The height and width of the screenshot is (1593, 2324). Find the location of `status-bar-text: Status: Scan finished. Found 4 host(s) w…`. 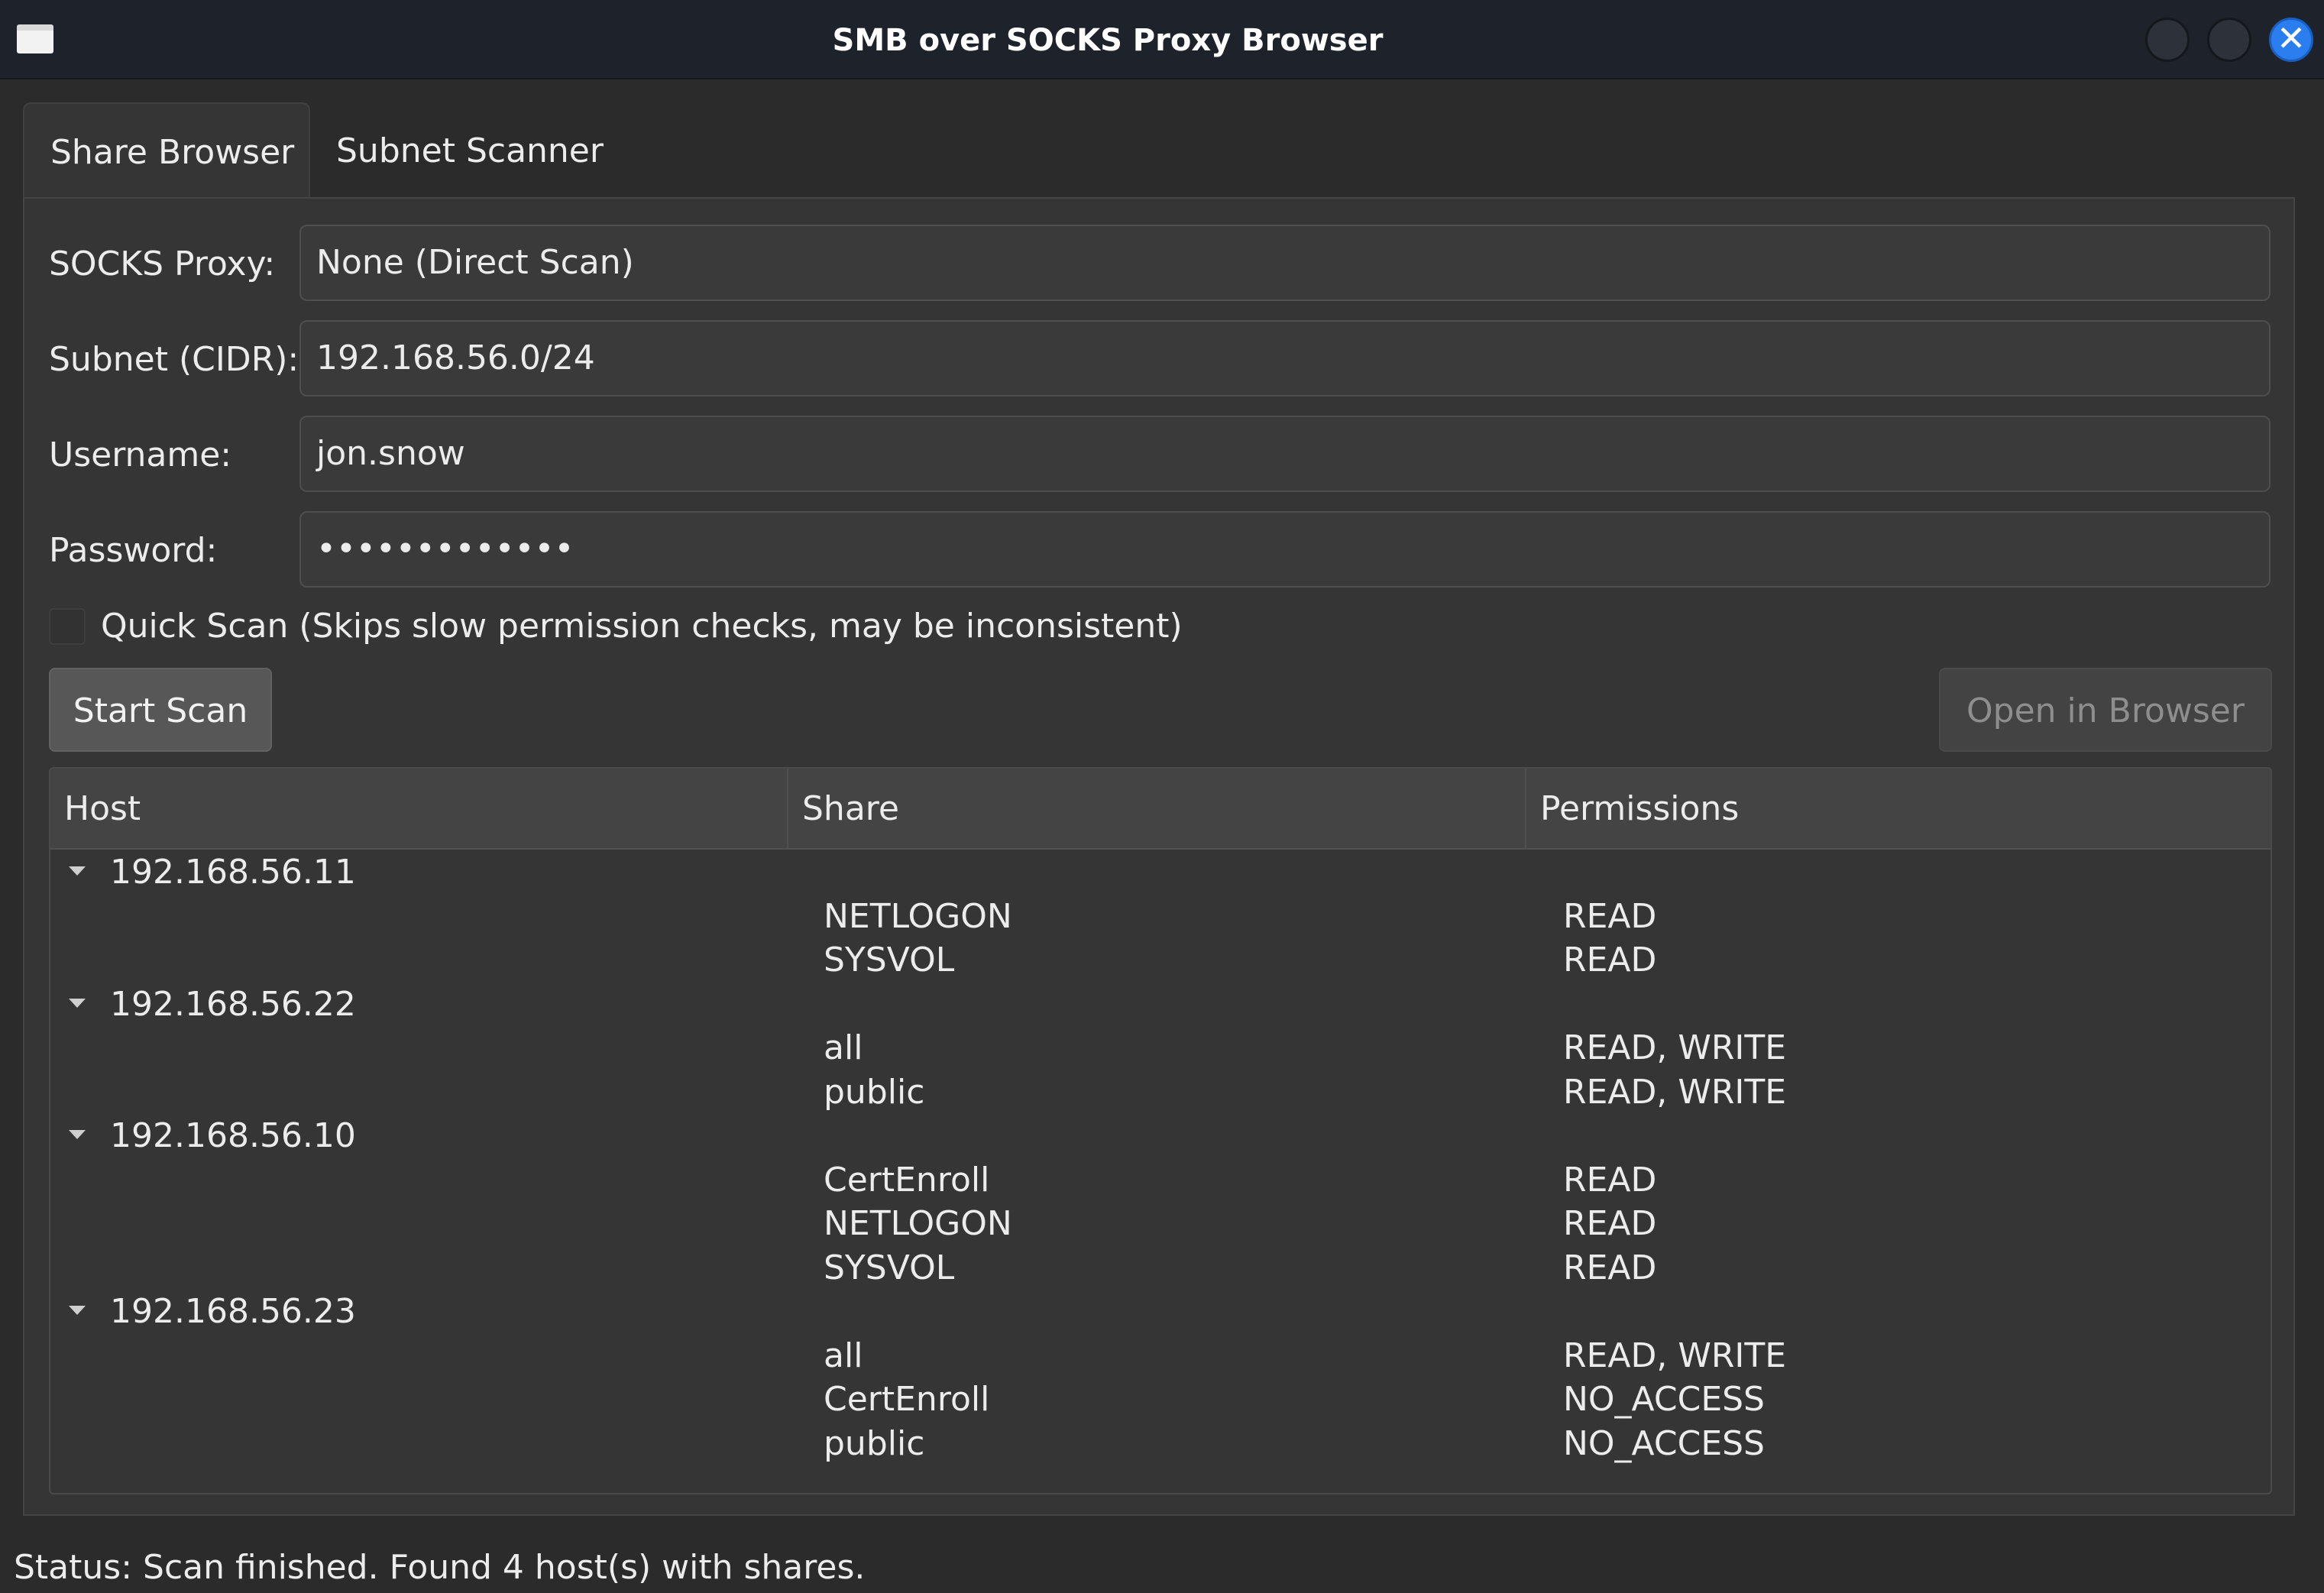

status-bar-text: Status: Scan finished. Found 4 host(s) w… is located at coordinates (440, 1568).